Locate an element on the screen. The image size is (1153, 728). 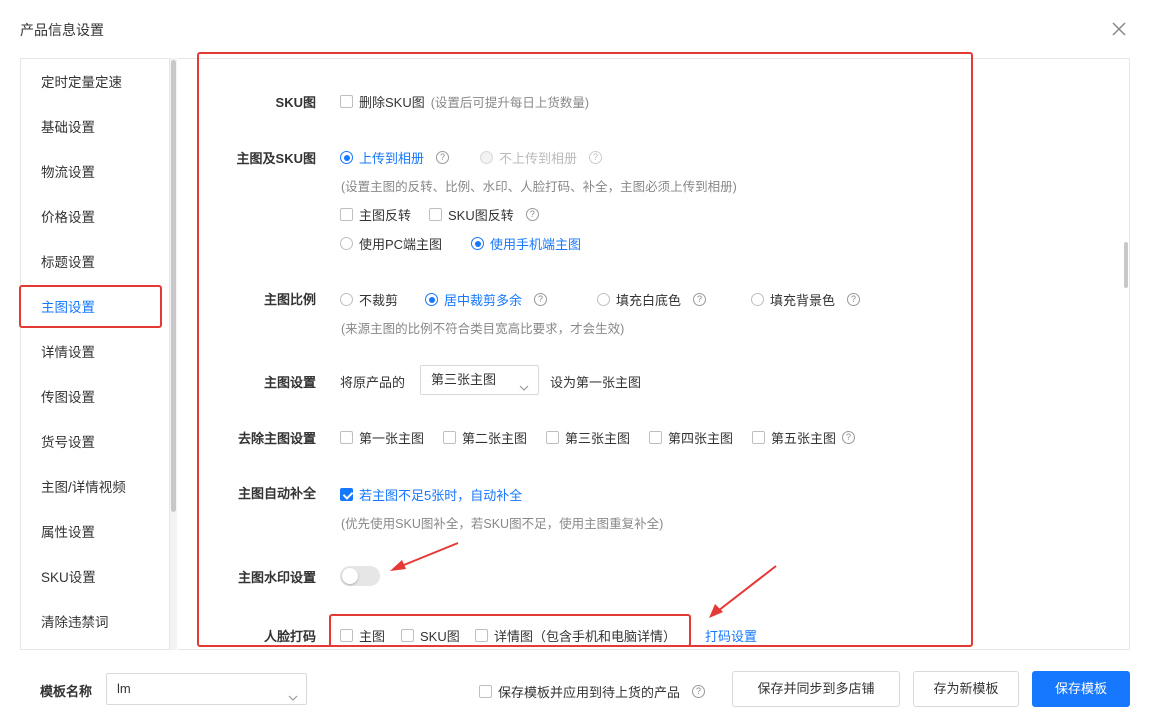
remove-fifth-checkbox is located at coordinates (758, 437).